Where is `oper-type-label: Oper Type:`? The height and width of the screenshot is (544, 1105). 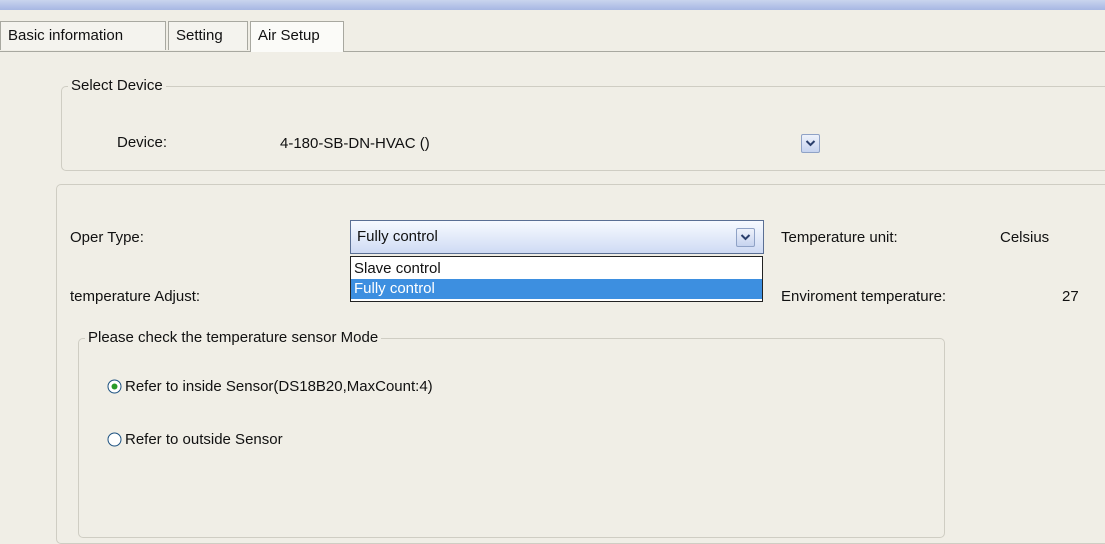 oper-type-label: Oper Type: is located at coordinates (107, 237).